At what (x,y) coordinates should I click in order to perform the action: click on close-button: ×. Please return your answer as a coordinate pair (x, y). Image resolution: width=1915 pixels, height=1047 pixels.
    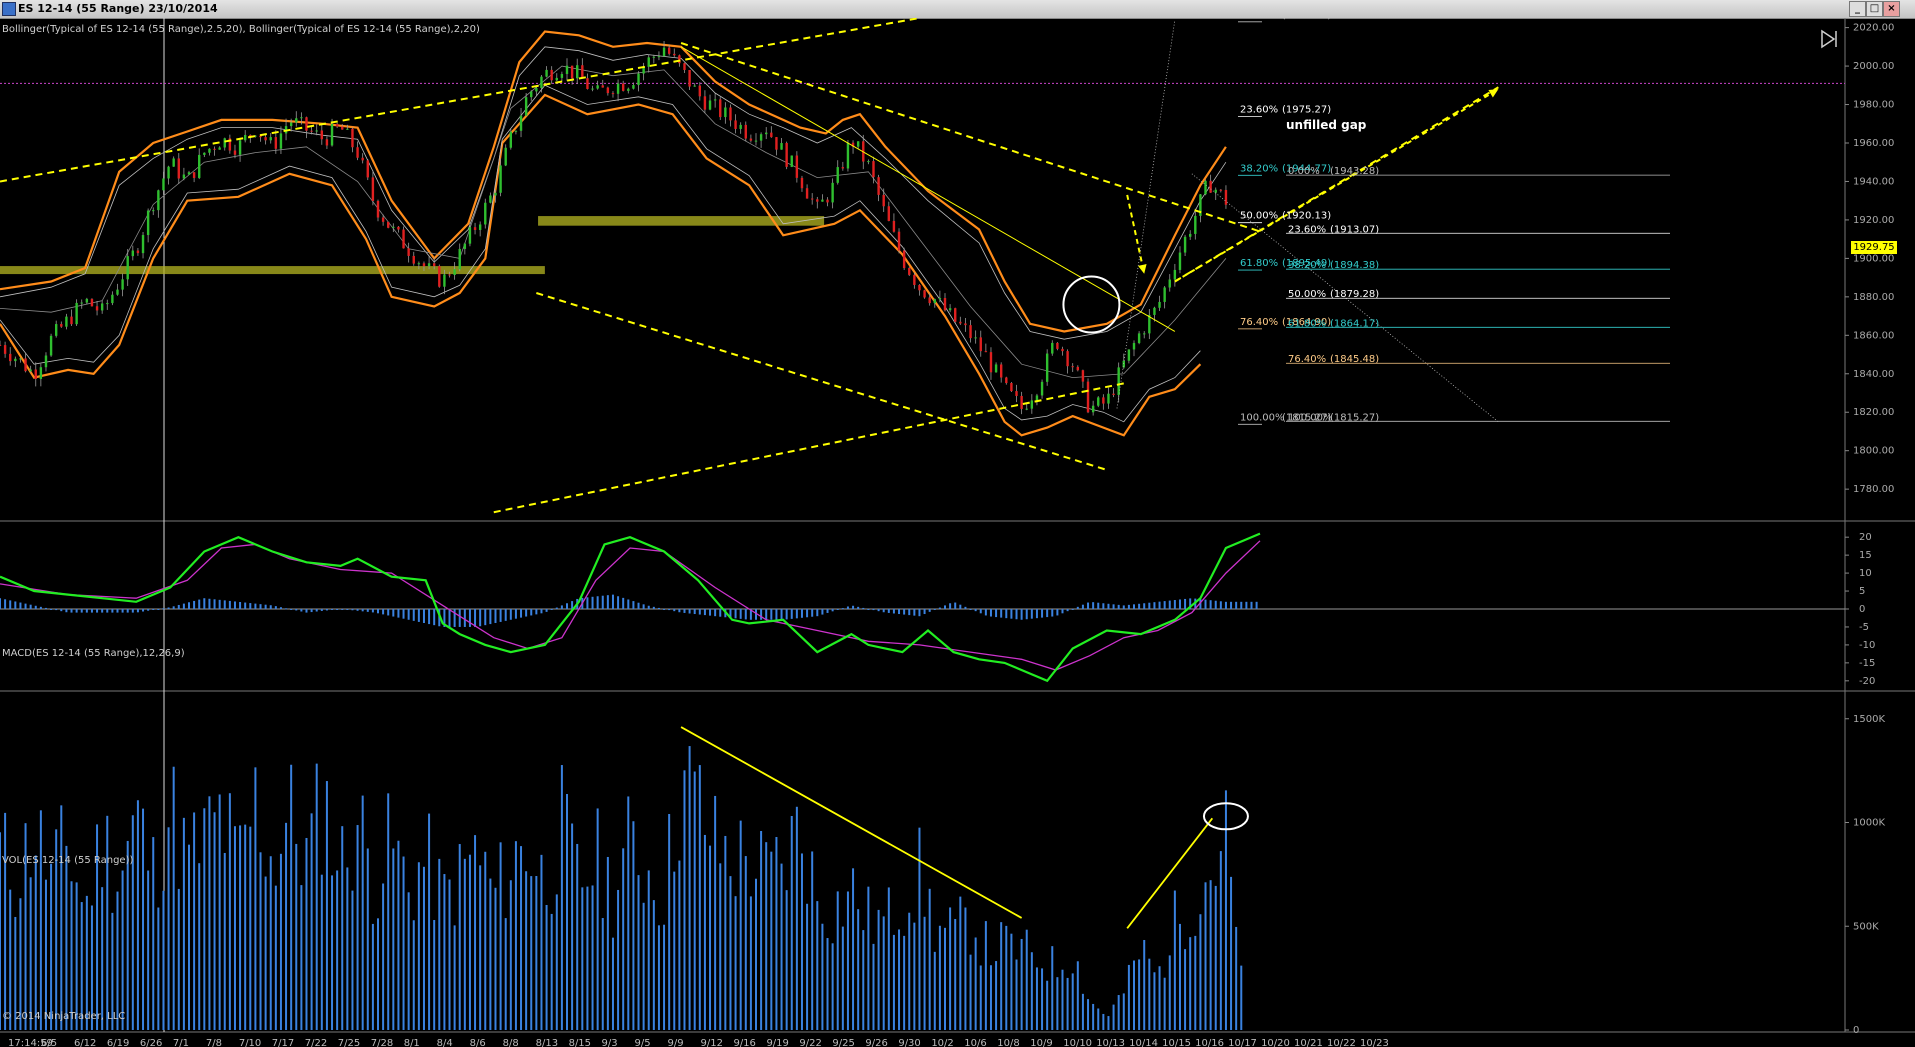
    Looking at the image, I should click on (1891, 9).